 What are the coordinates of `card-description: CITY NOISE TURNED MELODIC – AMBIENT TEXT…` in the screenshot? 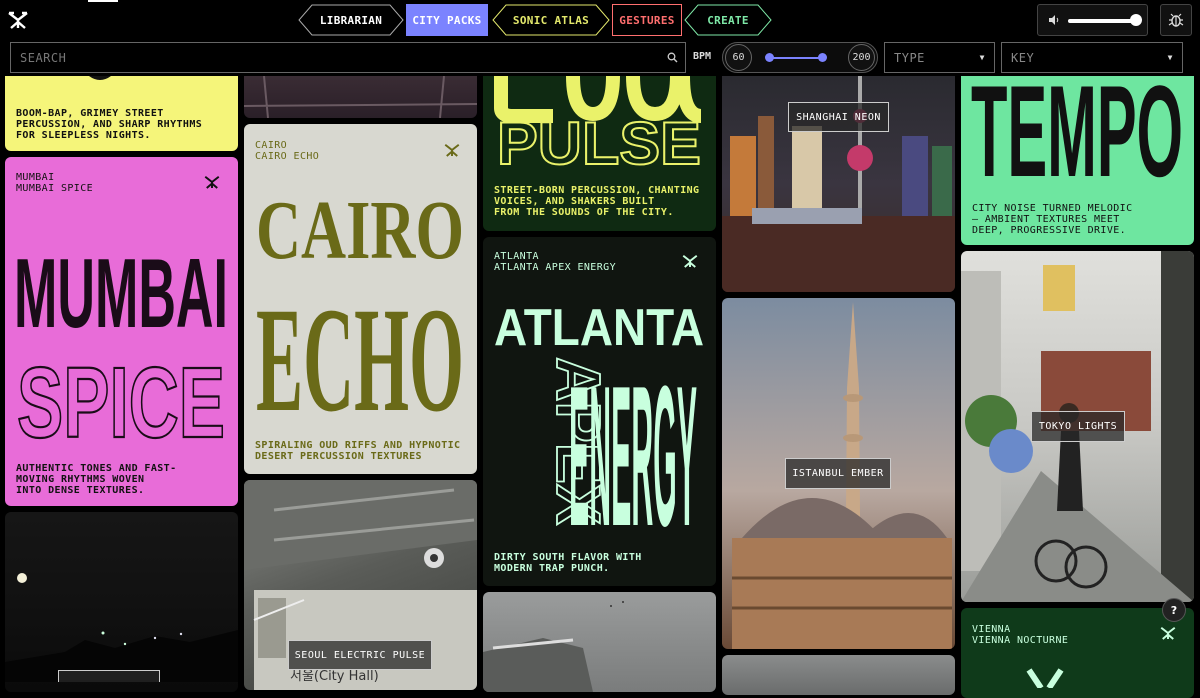 It's located at (1052, 219).